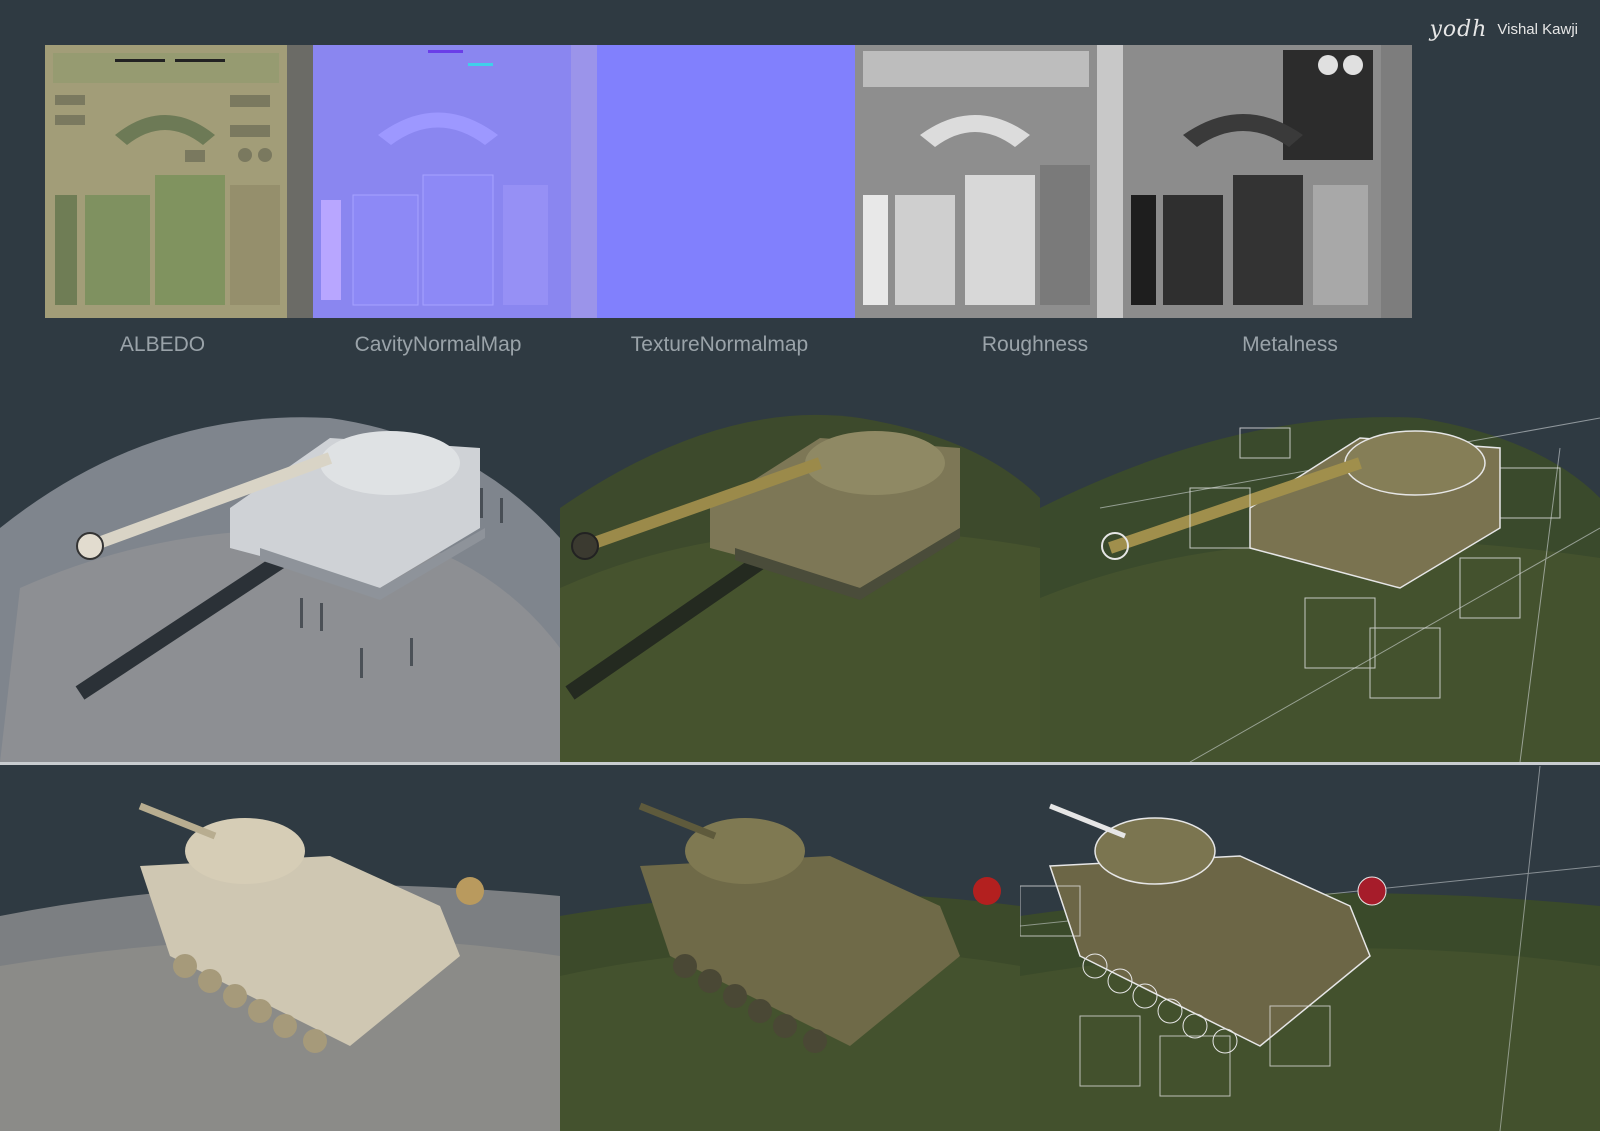  Describe the element at coordinates (1110, 181) in the screenshot. I see `roughness-edge-strip` at that location.